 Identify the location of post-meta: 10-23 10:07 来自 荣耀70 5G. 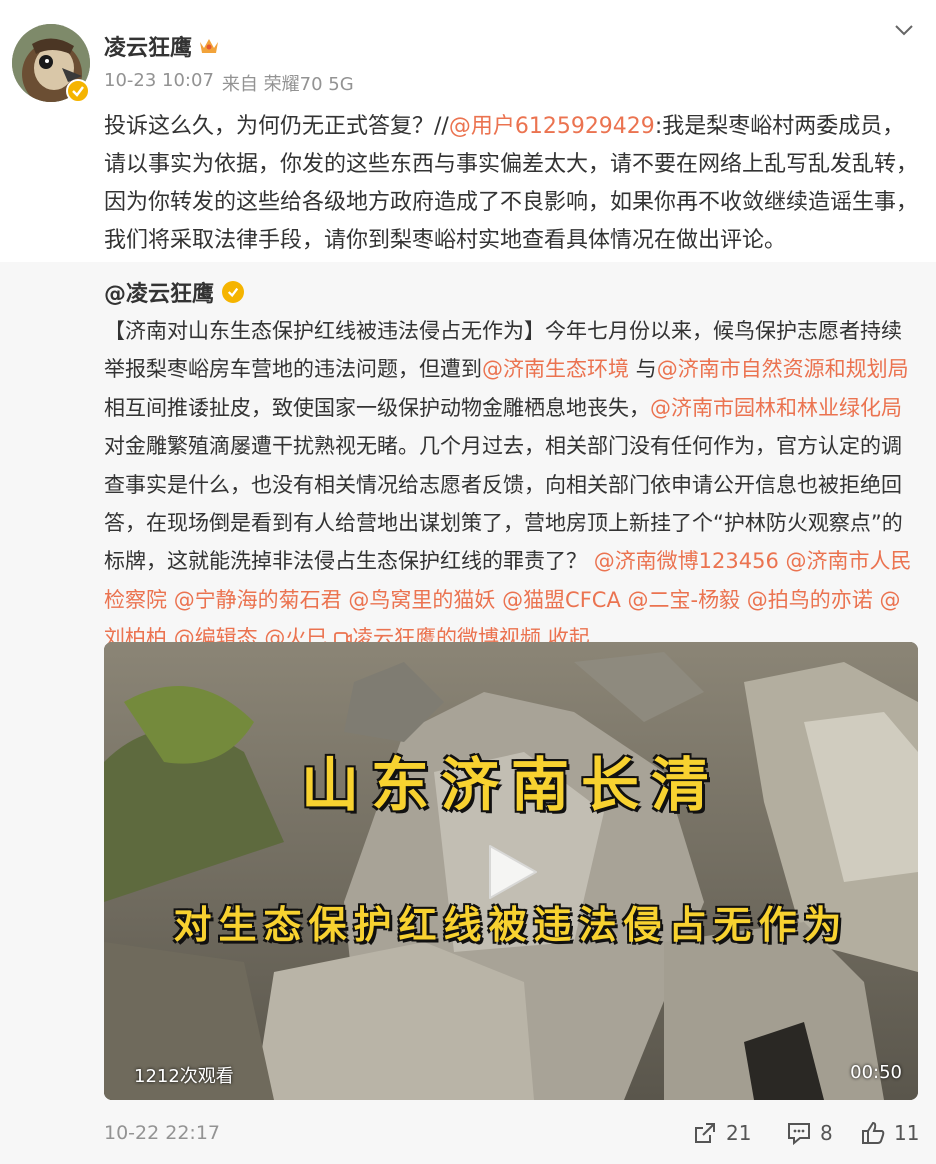
(229, 83).